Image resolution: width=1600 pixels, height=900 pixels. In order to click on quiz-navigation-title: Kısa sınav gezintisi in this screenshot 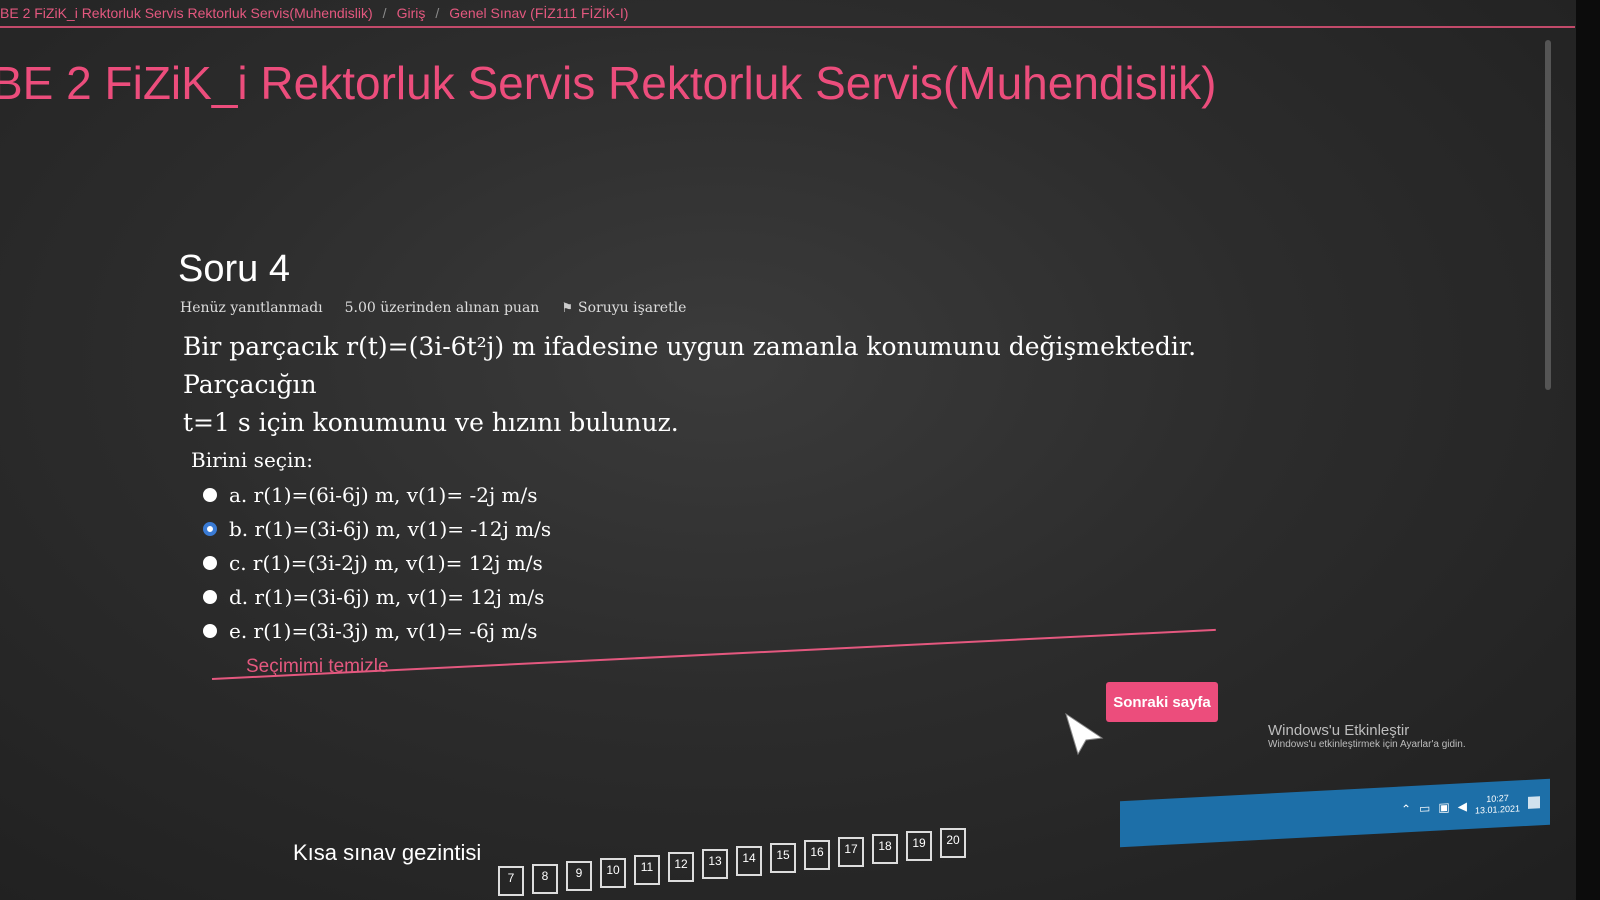, I will do `click(387, 852)`.